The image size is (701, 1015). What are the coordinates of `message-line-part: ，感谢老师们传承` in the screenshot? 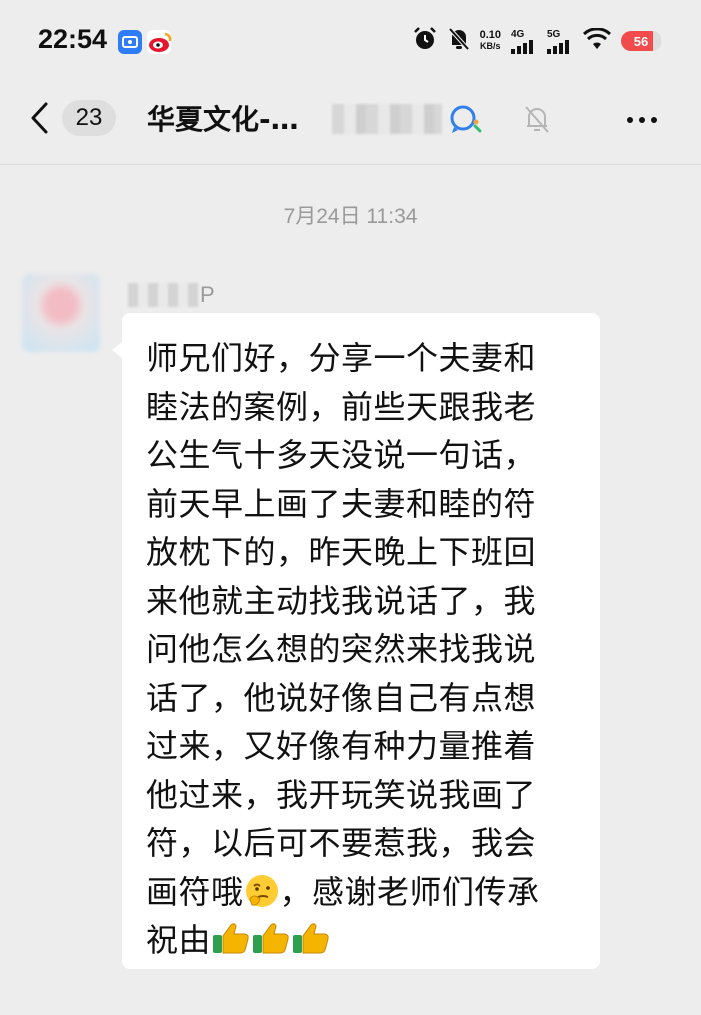 It's located at (409, 891).